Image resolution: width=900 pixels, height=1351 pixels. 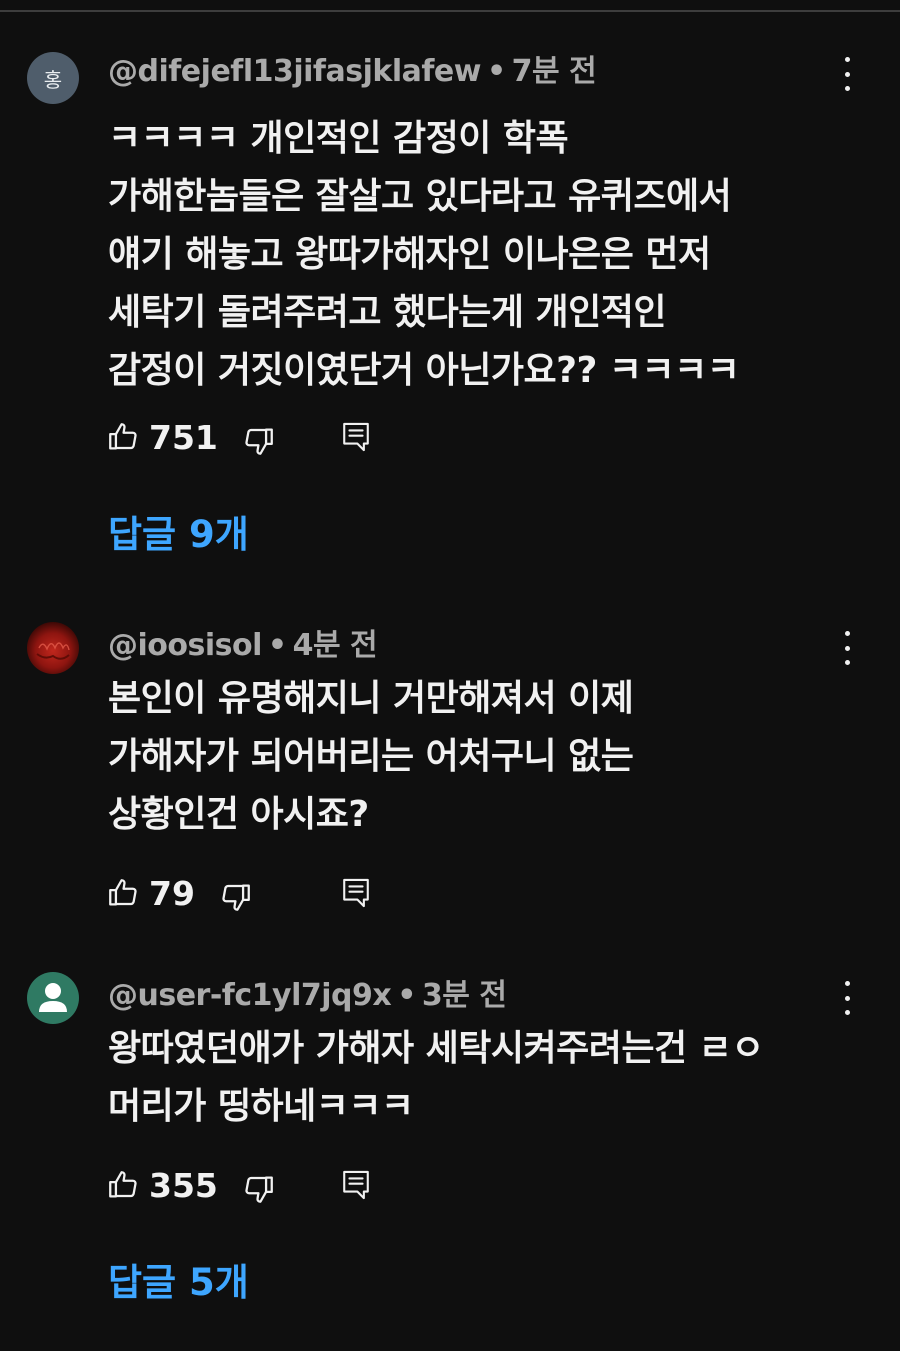 I want to click on avatar-image, so click(x=53, y=651).